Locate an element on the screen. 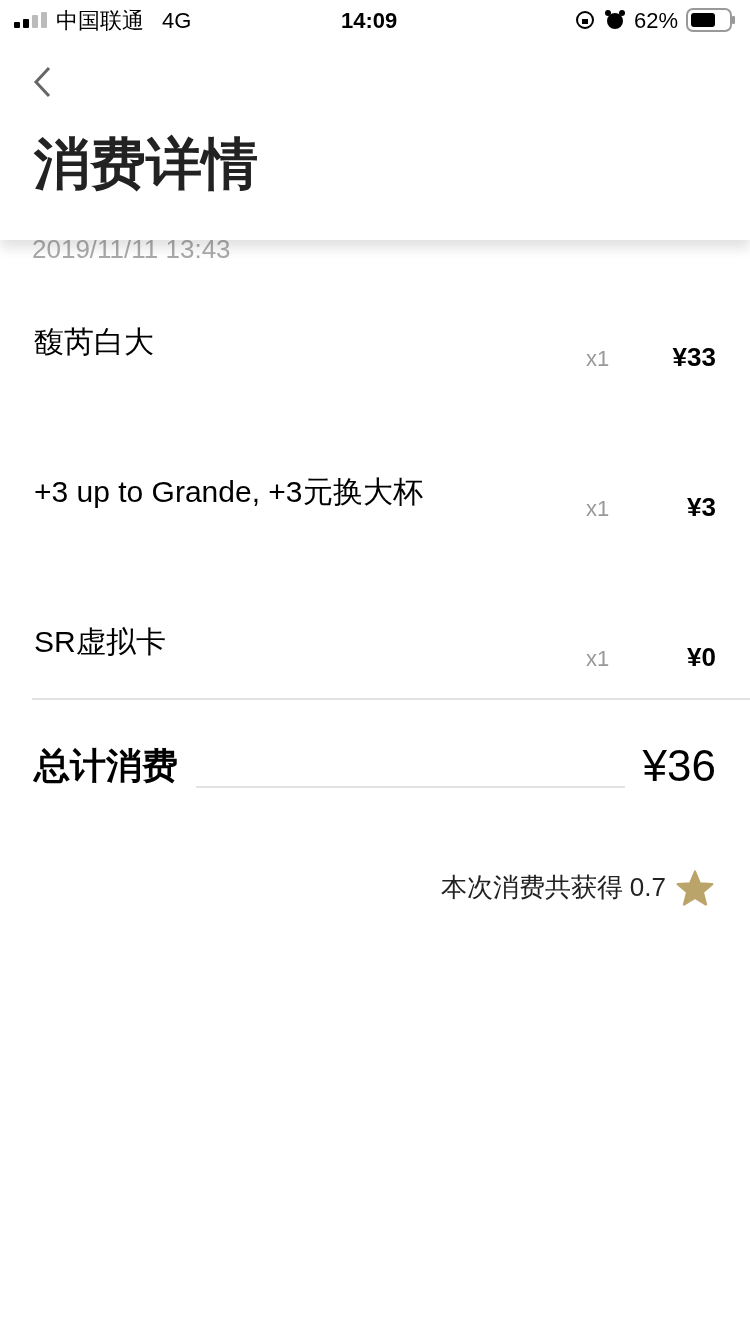  battery-icon is located at coordinates (711, 20).